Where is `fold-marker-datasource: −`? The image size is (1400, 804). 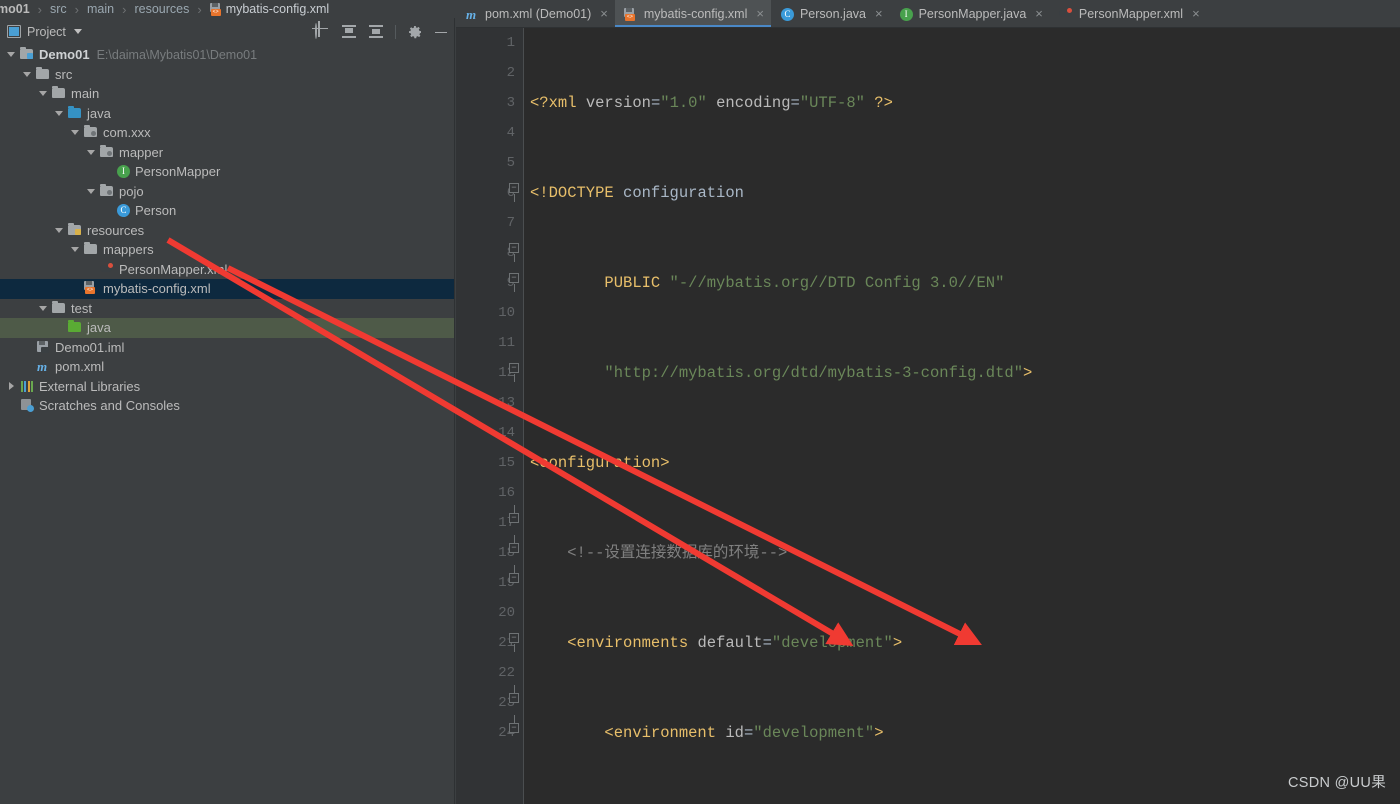 fold-marker-datasource: − is located at coordinates (514, 372).